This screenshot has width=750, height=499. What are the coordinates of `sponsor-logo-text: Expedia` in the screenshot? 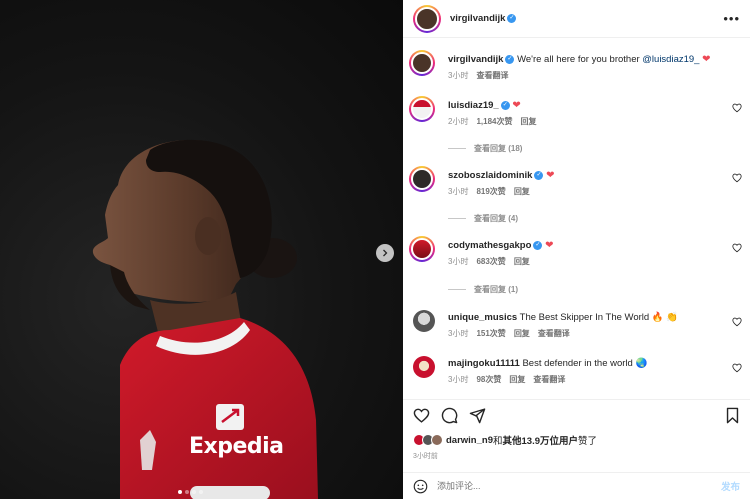 It's located at (236, 446).